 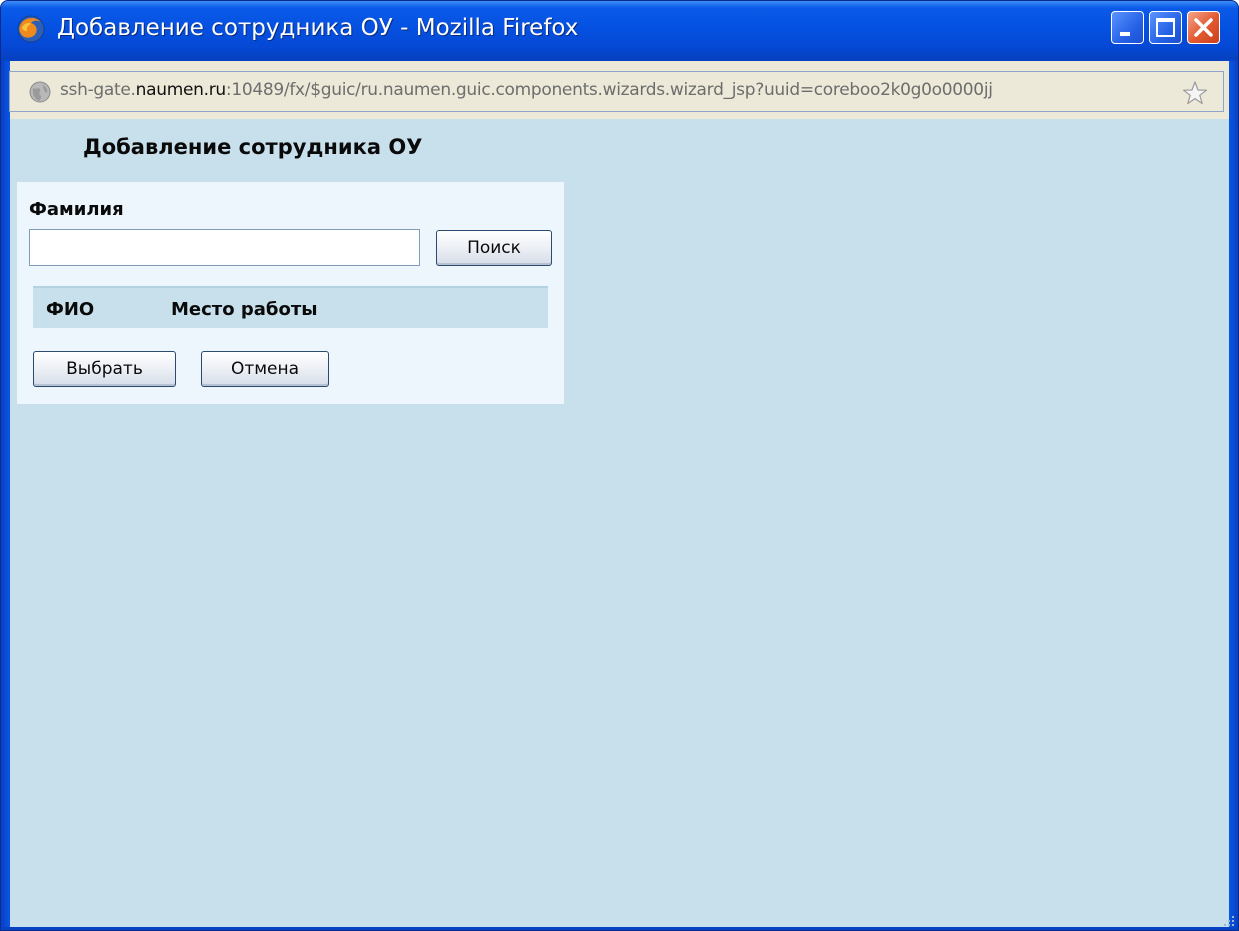 I want to click on results-table-header: ФИО Место работы, so click(x=290, y=307).